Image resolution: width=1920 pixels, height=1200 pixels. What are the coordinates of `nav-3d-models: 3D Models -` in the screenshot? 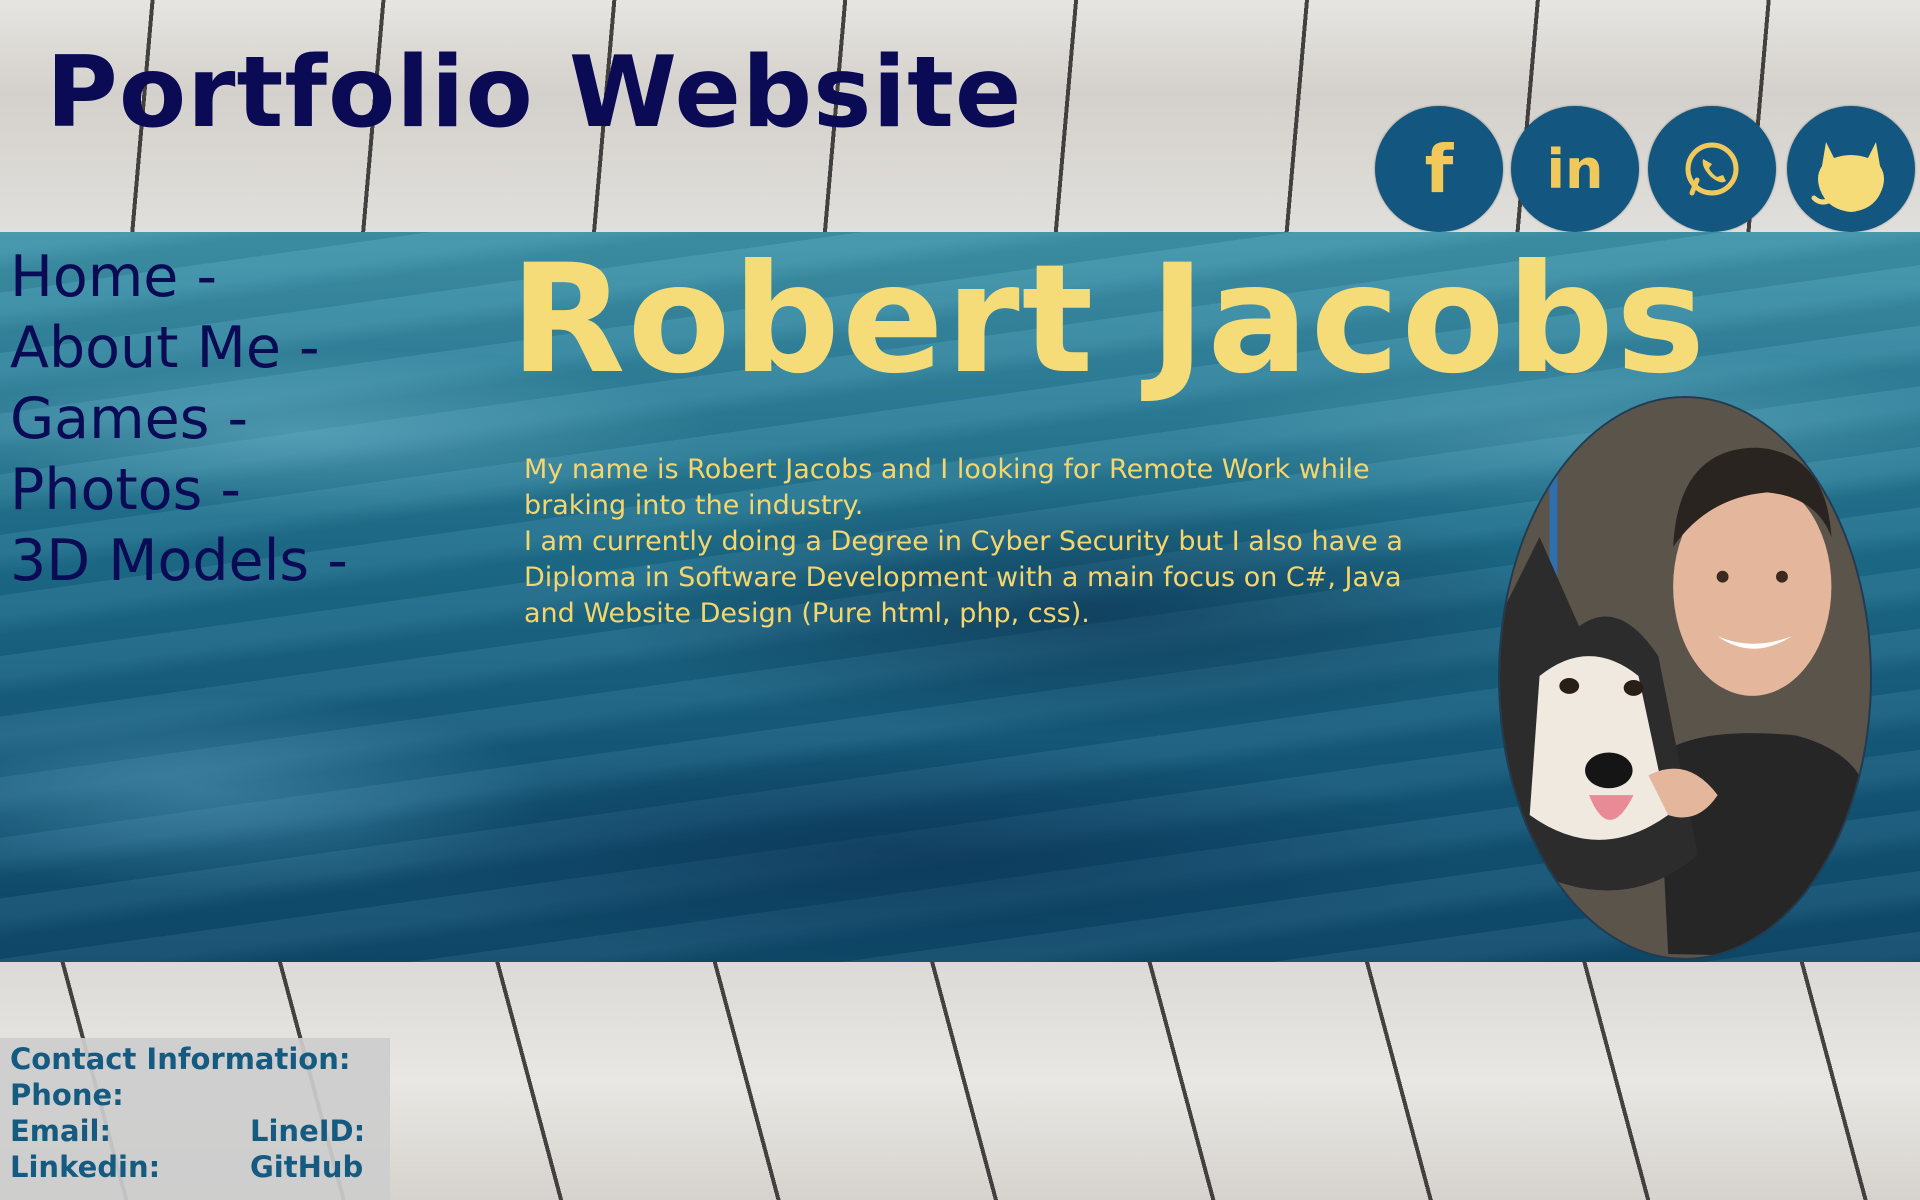 It's located at (179, 561).